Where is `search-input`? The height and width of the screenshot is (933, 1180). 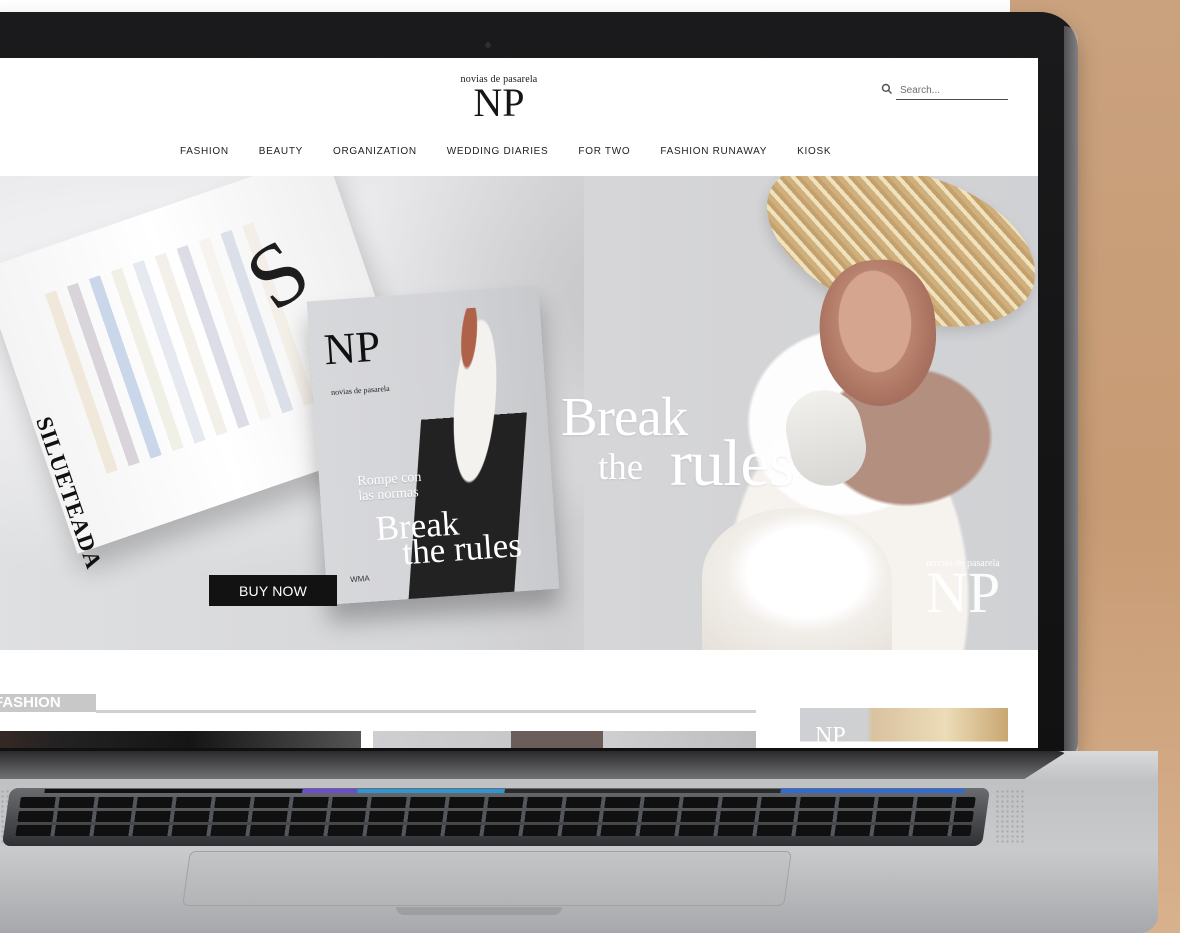 search-input is located at coordinates (952, 90).